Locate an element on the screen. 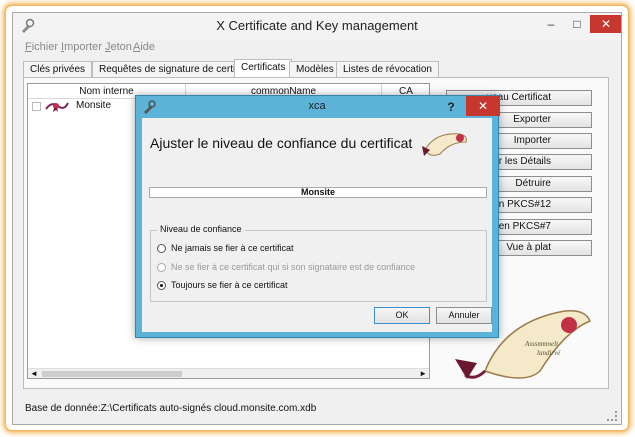  close-button: ✕ is located at coordinates (605, 24).